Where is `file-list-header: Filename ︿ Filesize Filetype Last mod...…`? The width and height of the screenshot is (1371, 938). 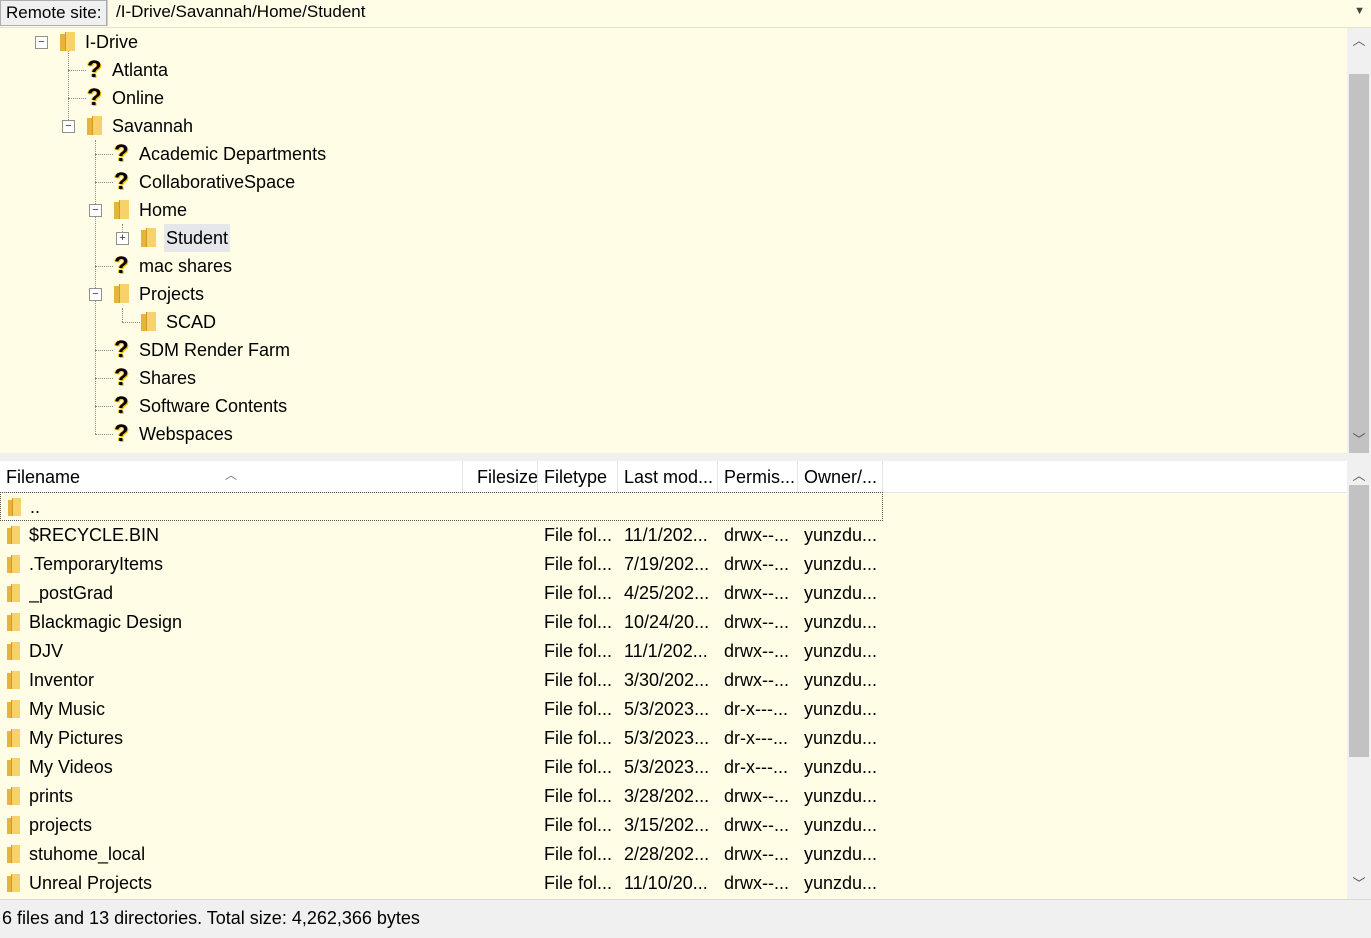 file-list-header: Filename ︿ Filesize Filetype Last mod...… is located at coordinates (673, 477).